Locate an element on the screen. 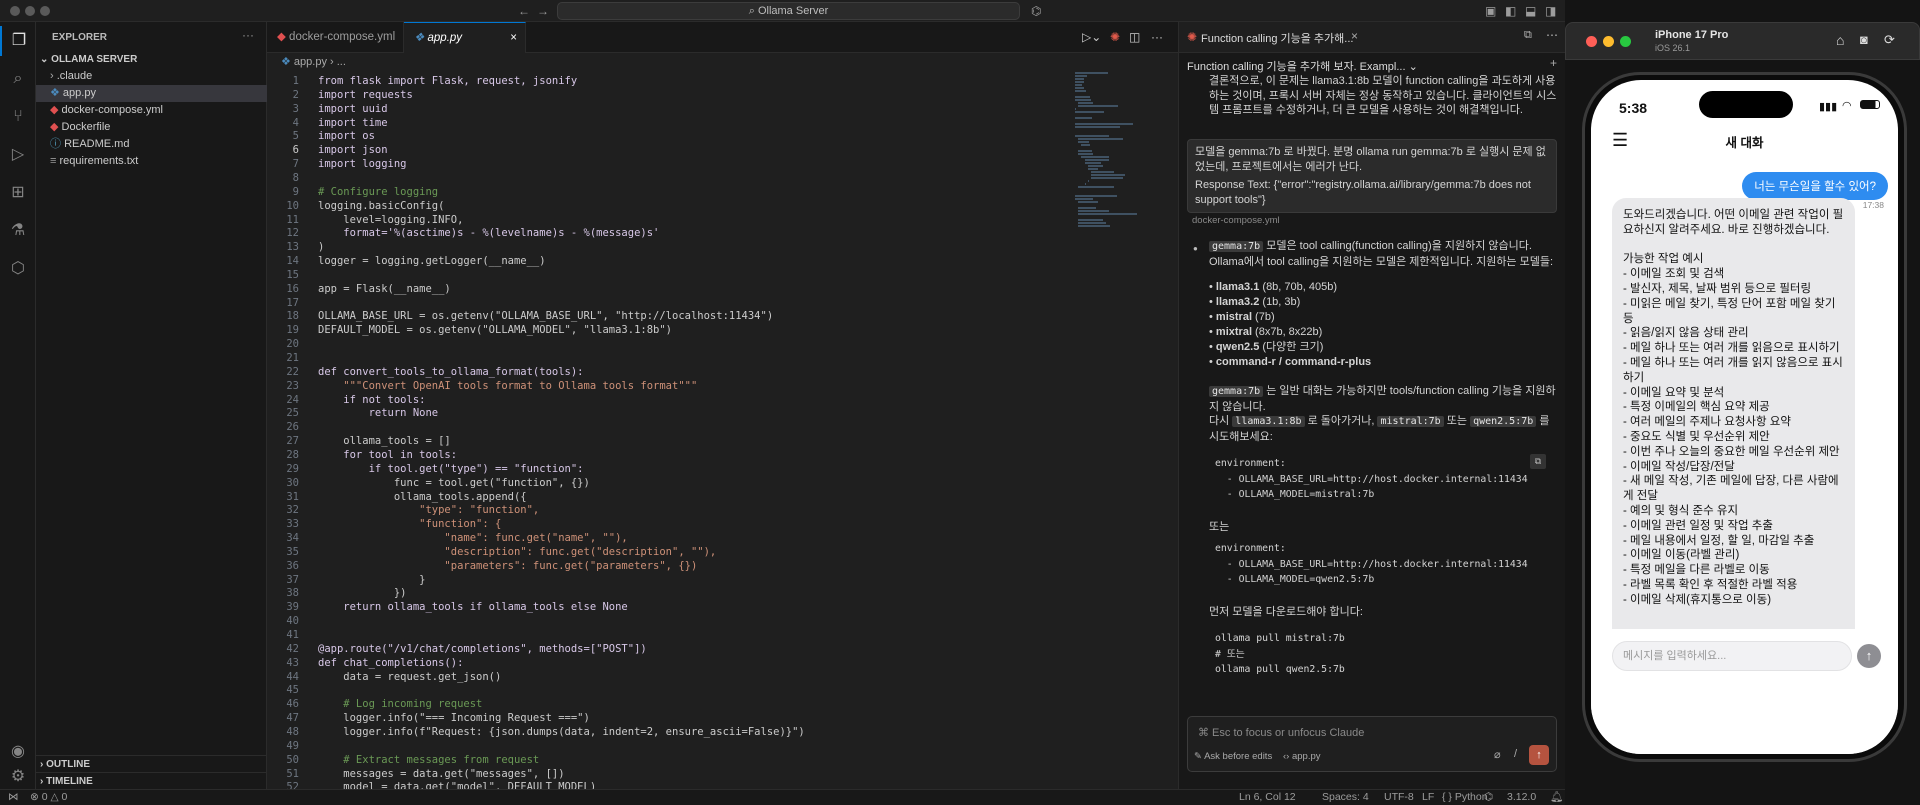 Image resolution: width=1920 pixels, height=805 pixels. home-icon: ⌂ is located at coordinates (1840, 40).